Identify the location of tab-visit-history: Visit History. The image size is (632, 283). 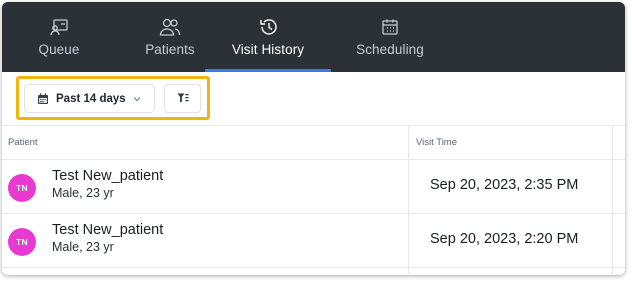
(268, 37).